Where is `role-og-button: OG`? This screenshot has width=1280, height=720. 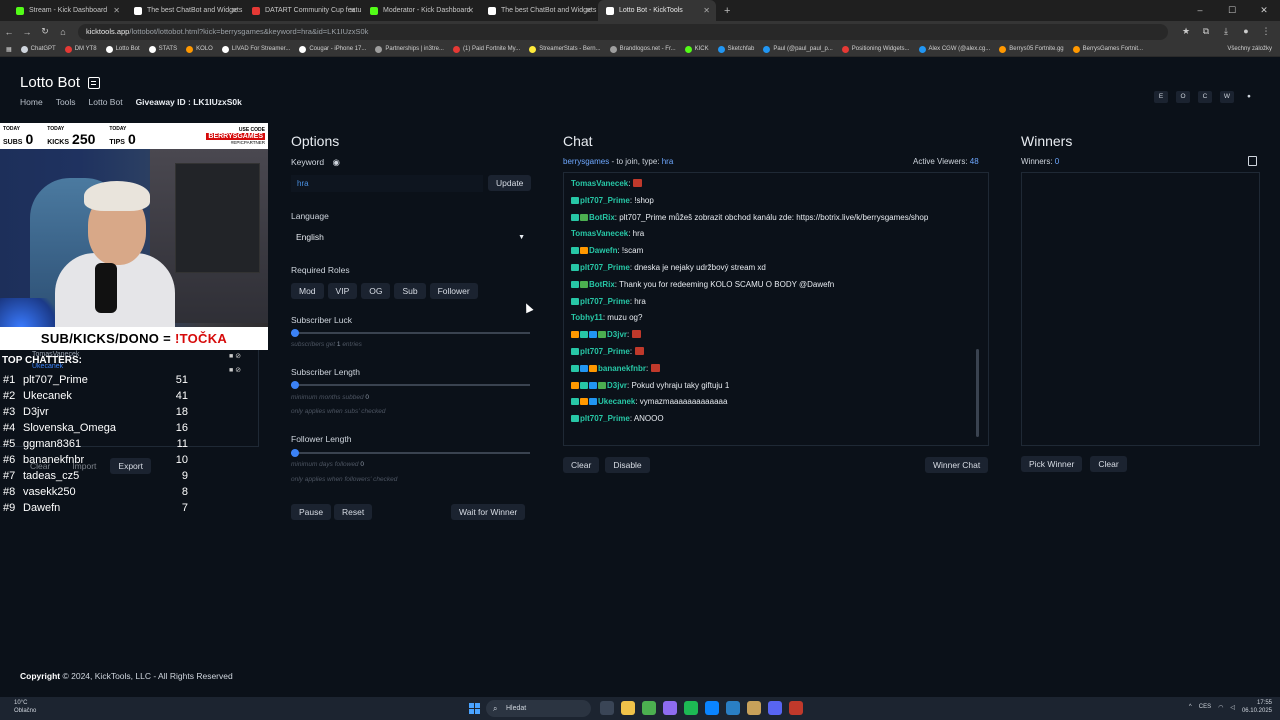 role-og-button: OG is located at coordinates (376, 291).